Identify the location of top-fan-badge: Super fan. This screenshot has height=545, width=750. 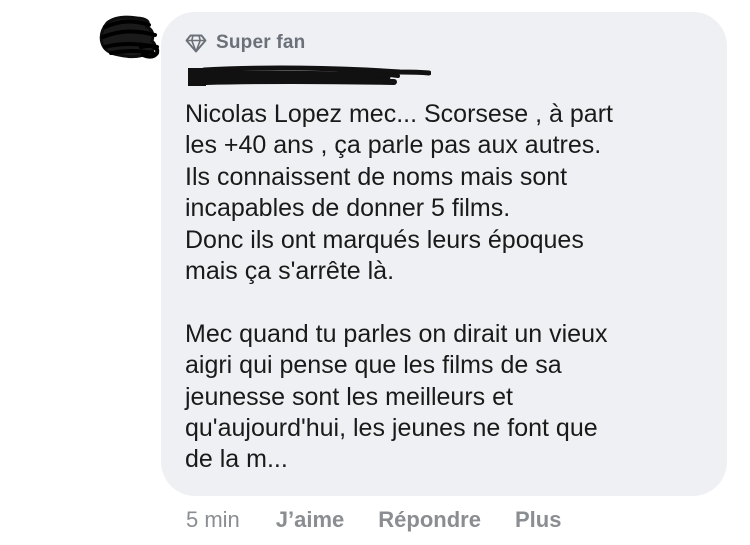
(244, 43).